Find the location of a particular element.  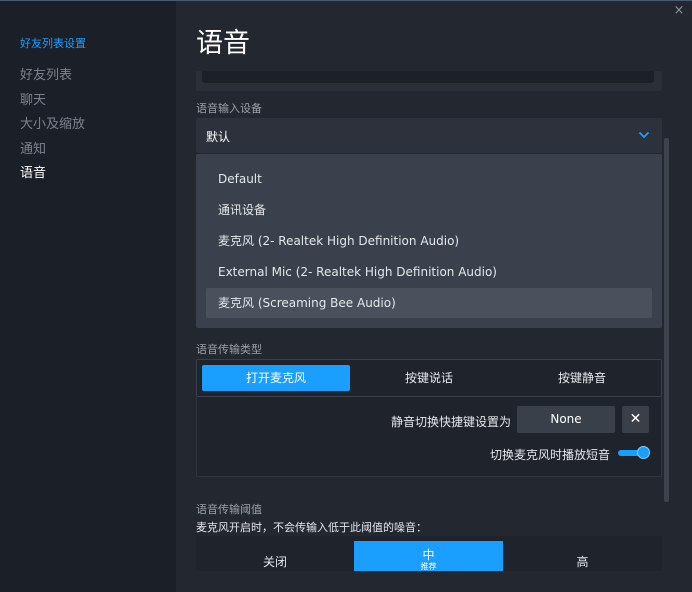

threshold-segmented: 关闭 中 推荐 高 is located at coordinates (429, 555).